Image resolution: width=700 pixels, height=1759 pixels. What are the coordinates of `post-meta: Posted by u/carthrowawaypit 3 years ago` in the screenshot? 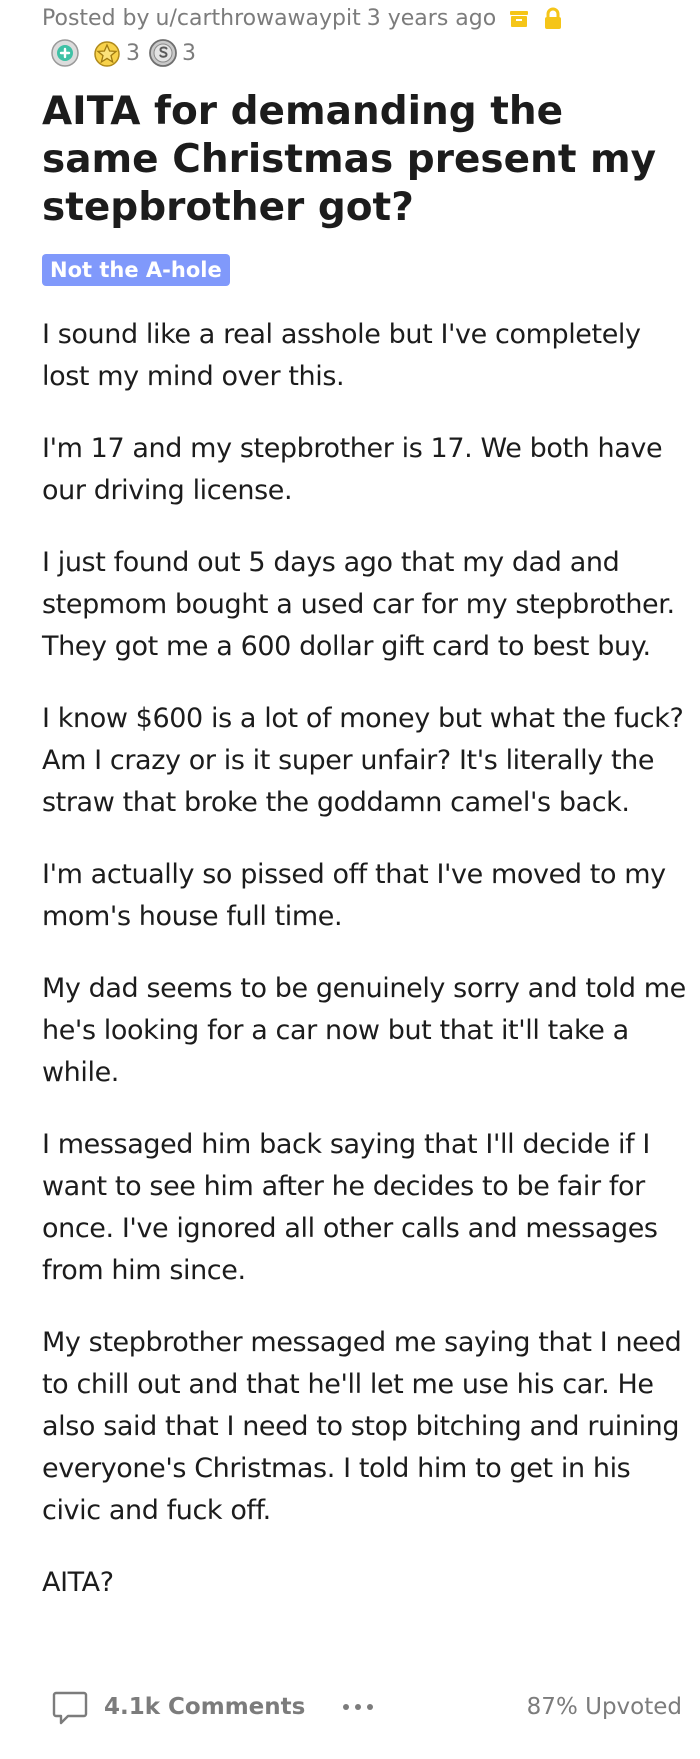 It's located at (303, 18).